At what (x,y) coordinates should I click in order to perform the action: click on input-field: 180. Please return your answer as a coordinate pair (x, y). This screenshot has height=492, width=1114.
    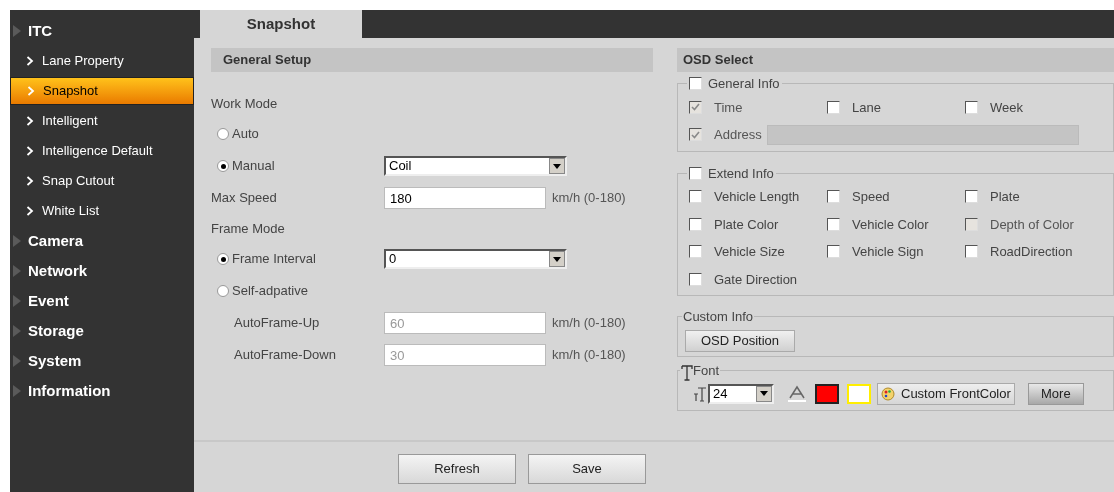
    Looking at the image, I should click on (465, 198).